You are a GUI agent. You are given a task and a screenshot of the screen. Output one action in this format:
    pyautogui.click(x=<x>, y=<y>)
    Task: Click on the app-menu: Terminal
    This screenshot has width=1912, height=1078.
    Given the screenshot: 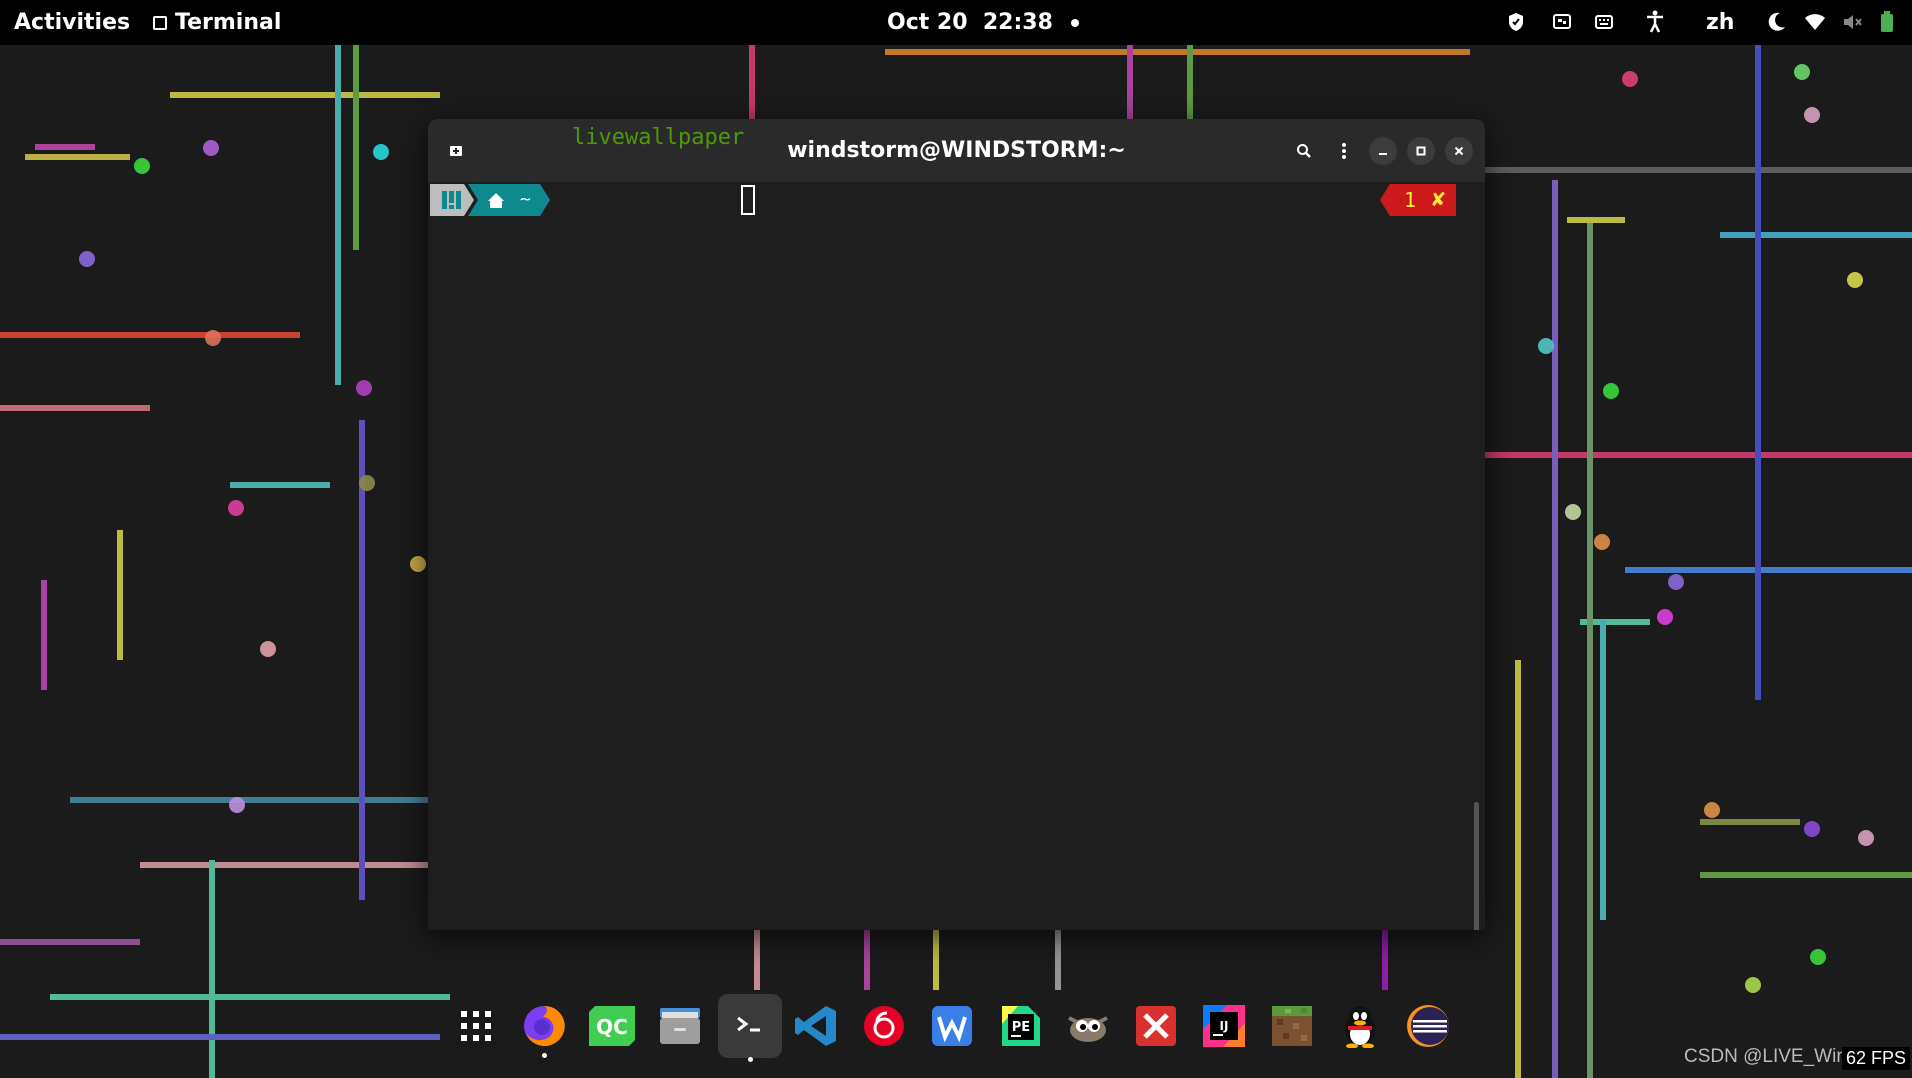 What is the action you would take?
    pyautogui.click(x=217, y=22)
    